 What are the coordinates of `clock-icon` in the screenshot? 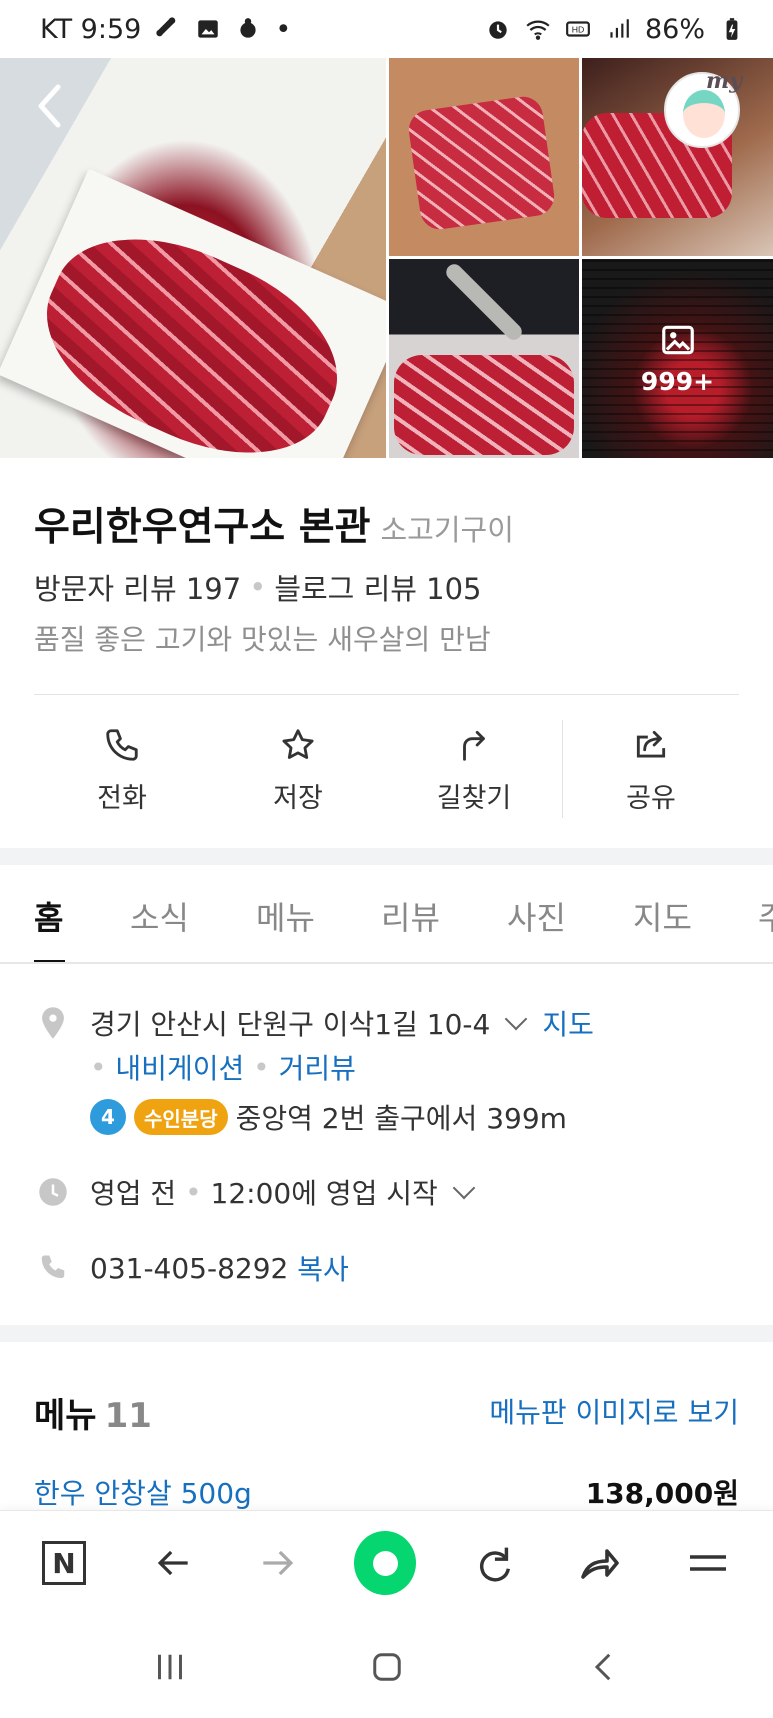 It's located at (53, 1192).